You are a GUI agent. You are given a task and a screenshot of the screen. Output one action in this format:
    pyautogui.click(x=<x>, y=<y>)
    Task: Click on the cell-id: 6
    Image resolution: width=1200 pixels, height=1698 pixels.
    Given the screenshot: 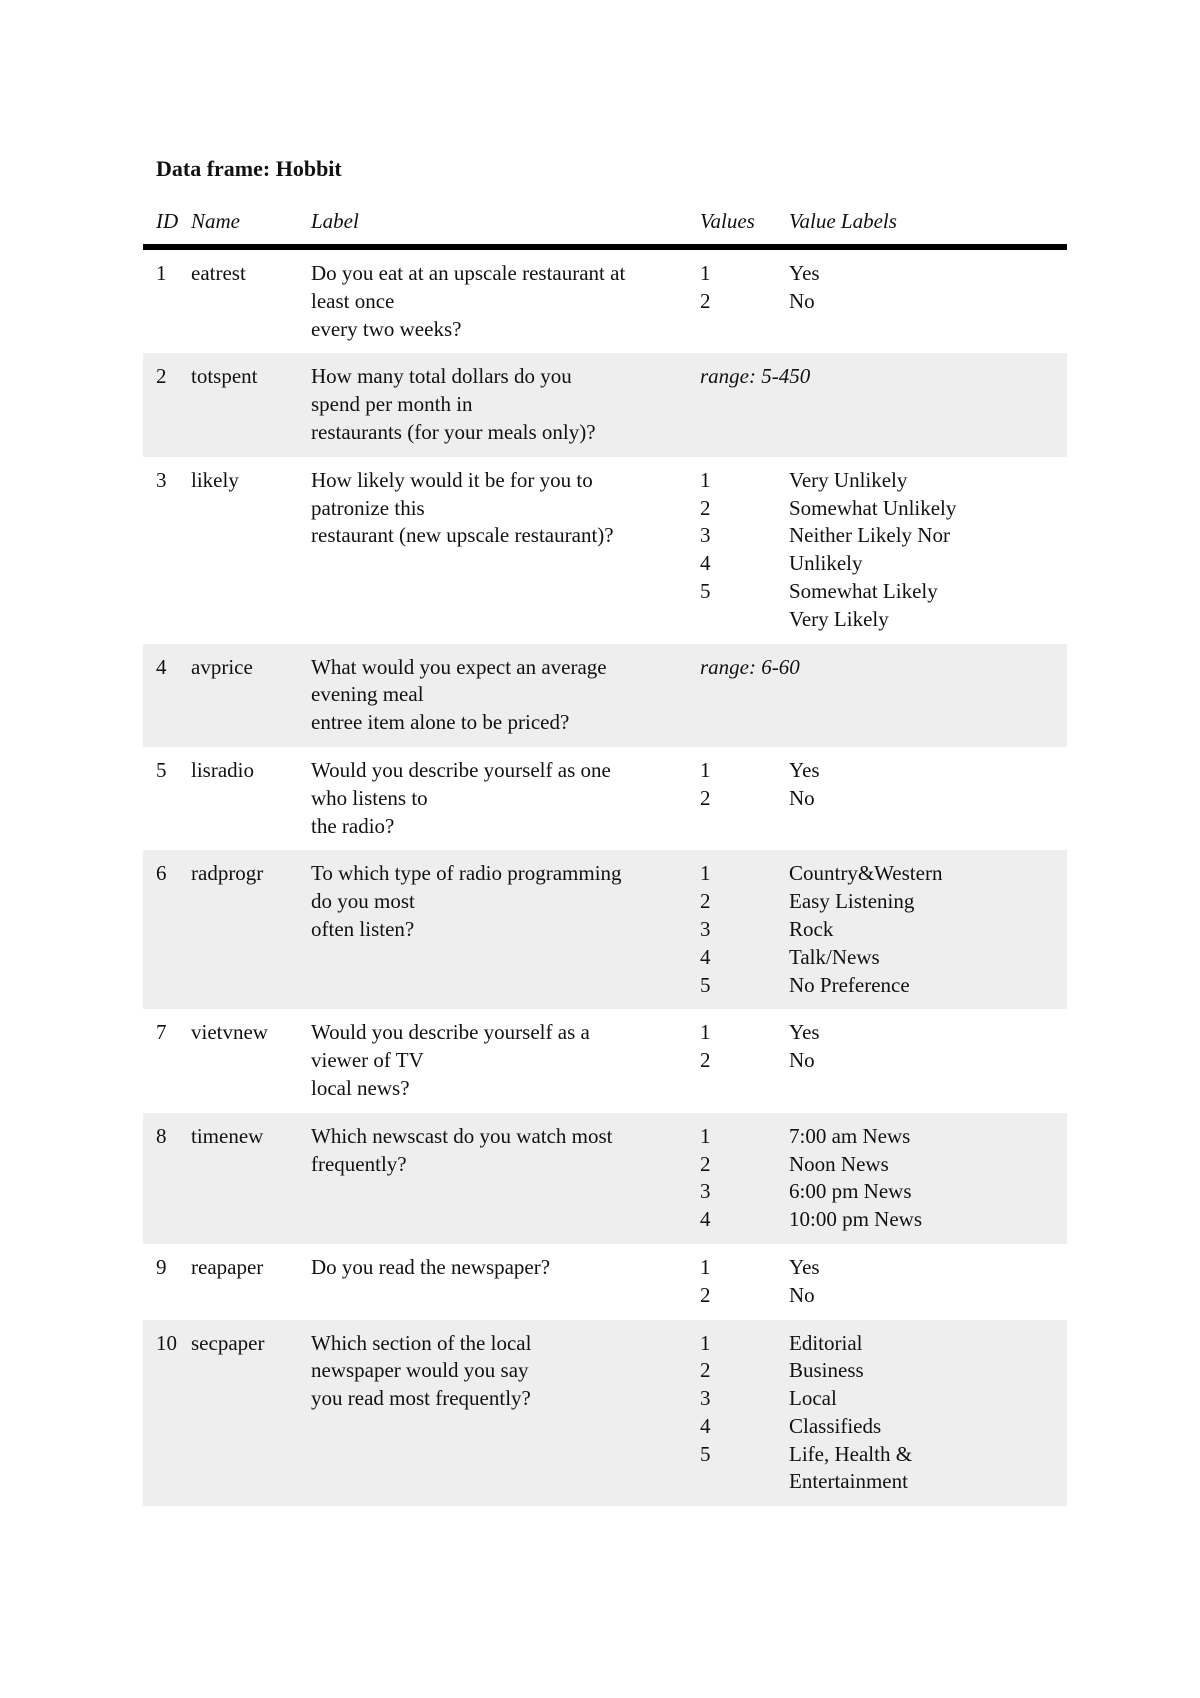 What is the action you would take?
    pyautogui.click(x=161, y=873)
    